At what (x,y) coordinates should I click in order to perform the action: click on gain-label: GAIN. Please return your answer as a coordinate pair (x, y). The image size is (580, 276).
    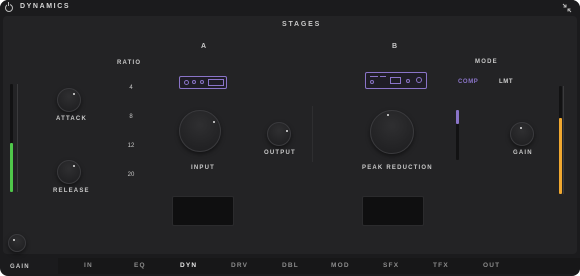
    Looking at the image, I should click on (523, 153).